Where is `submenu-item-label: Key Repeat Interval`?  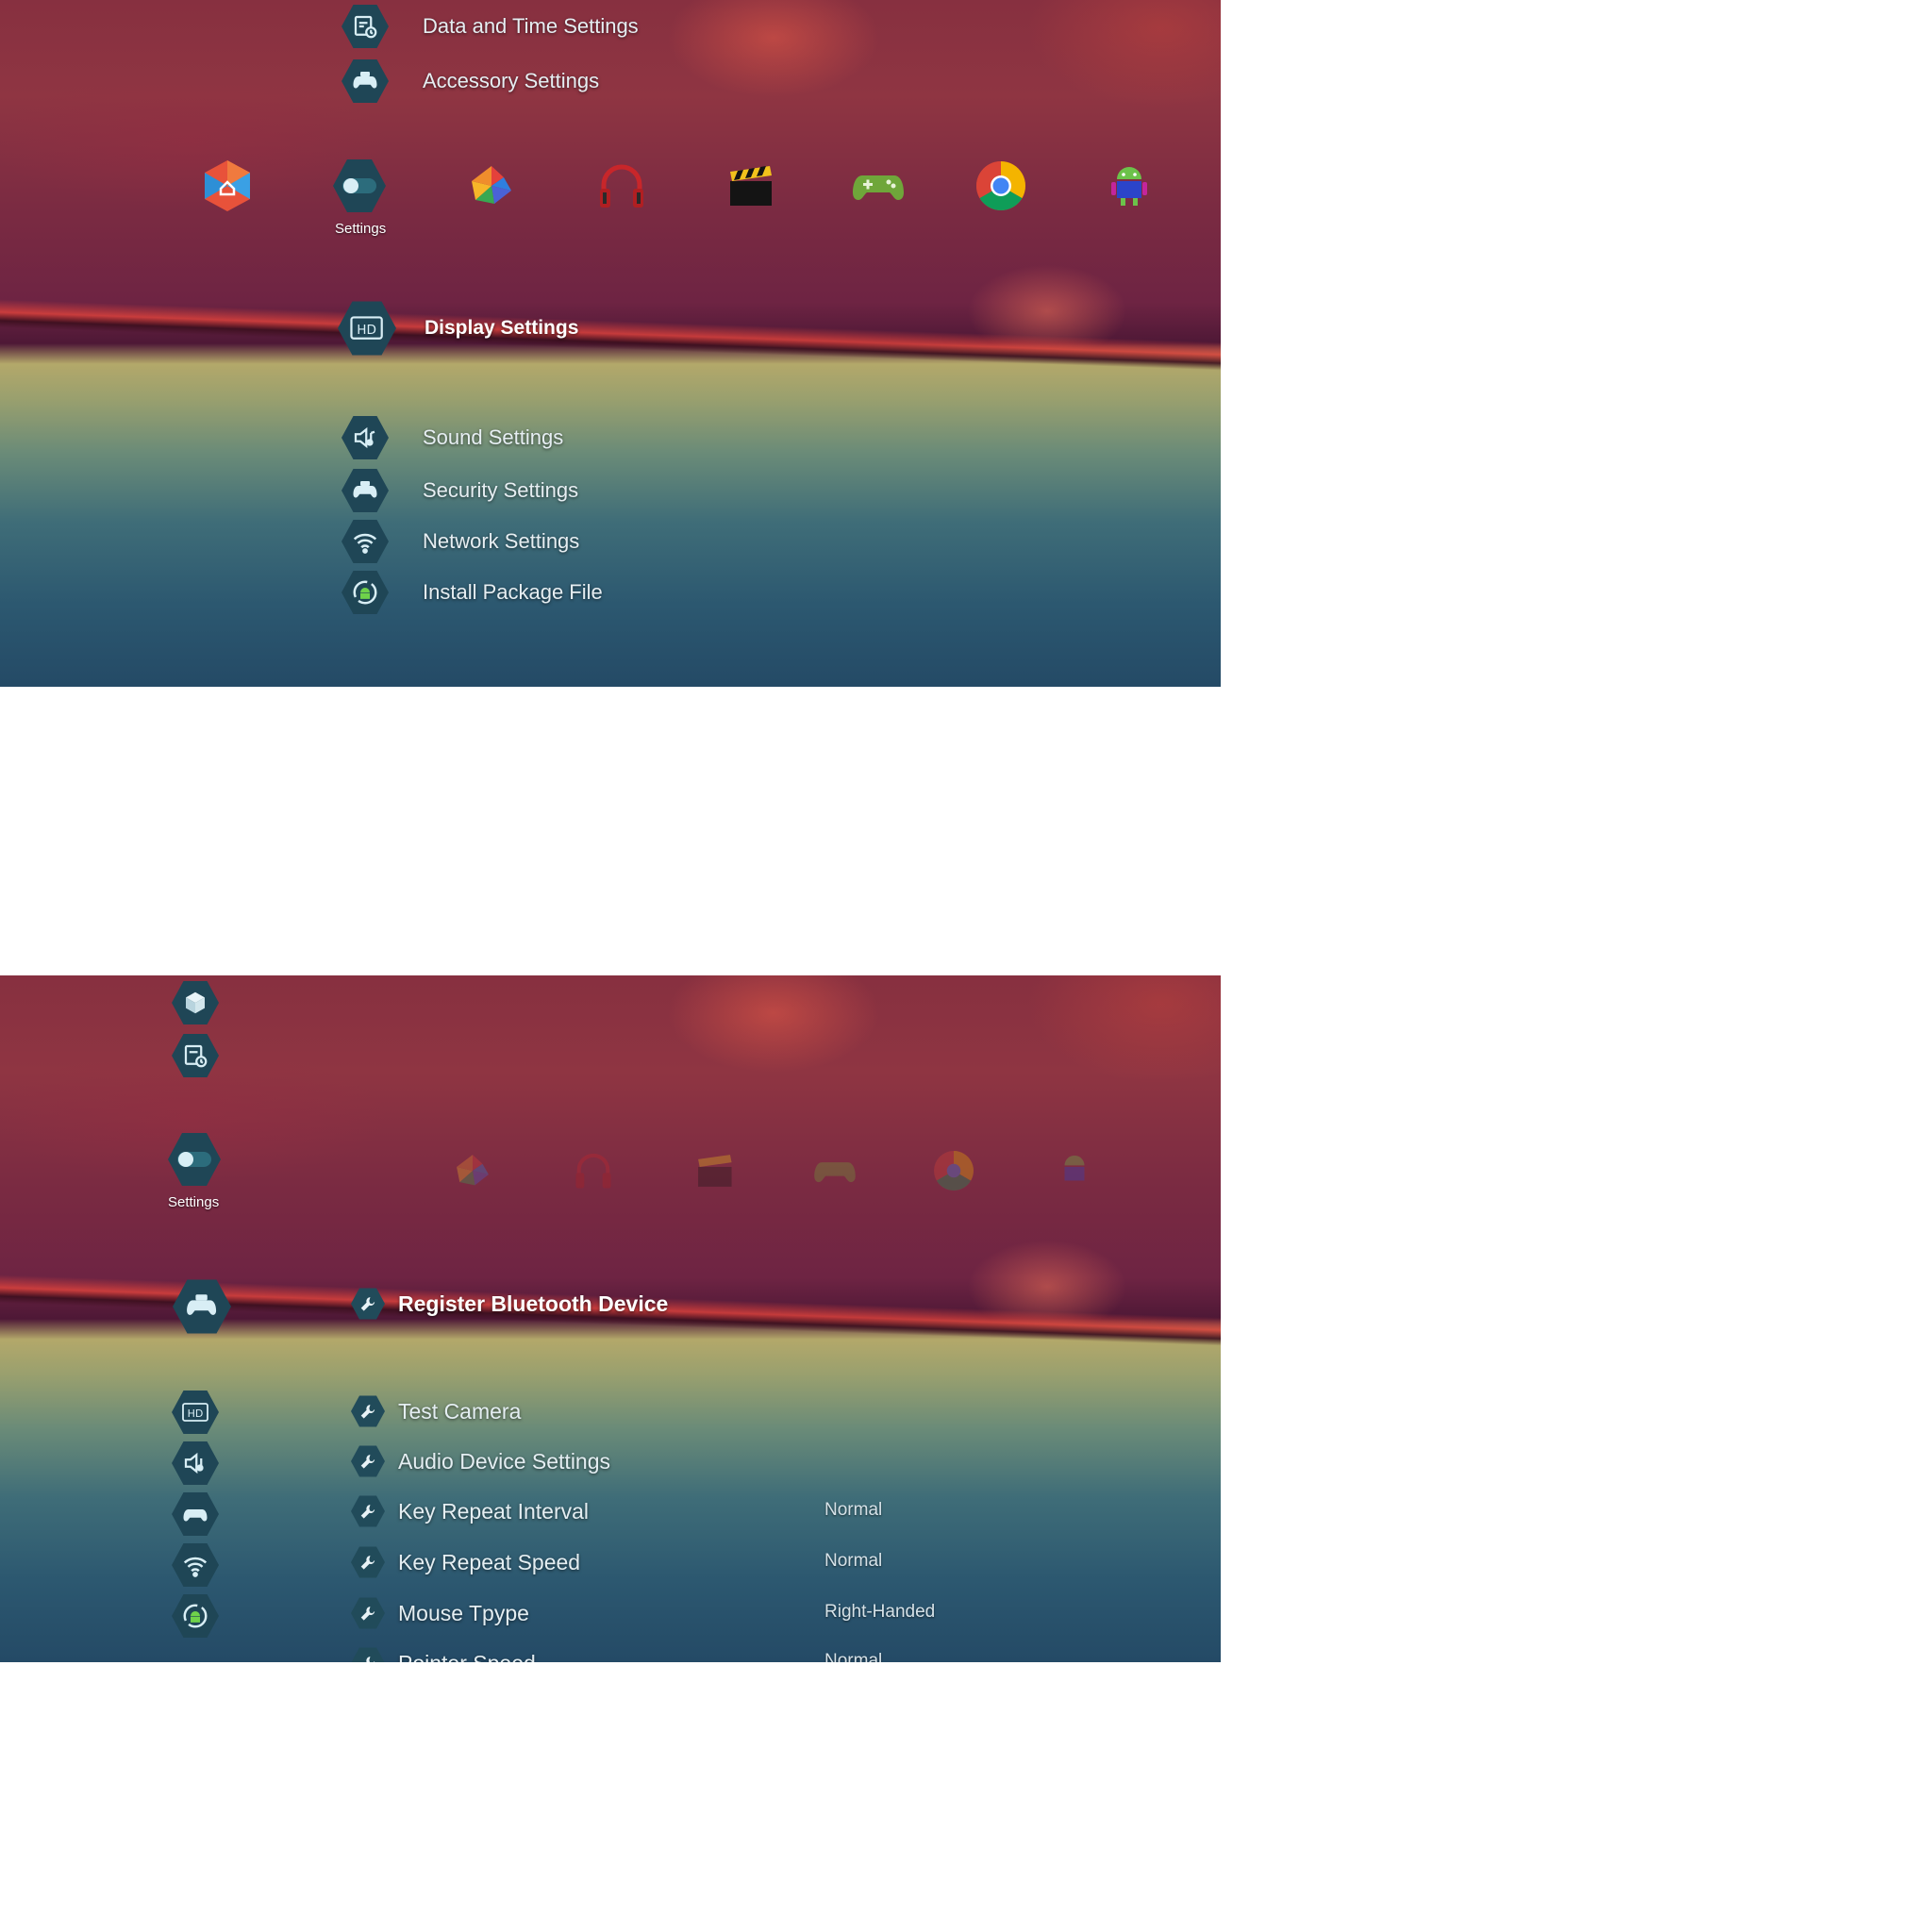
submenu-item-label: Key Repeat Interval is located at coordinates (494, 1511).